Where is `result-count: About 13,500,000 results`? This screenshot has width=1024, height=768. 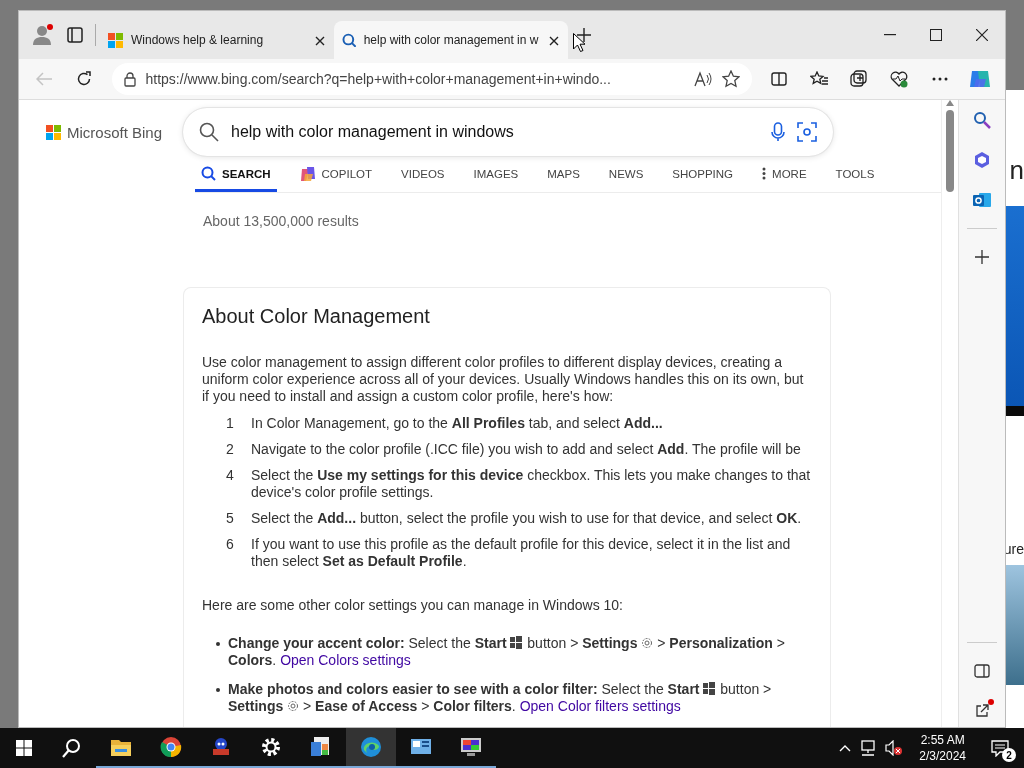 result-count: About 13,500,000 results is located at coordinates (281, 221).